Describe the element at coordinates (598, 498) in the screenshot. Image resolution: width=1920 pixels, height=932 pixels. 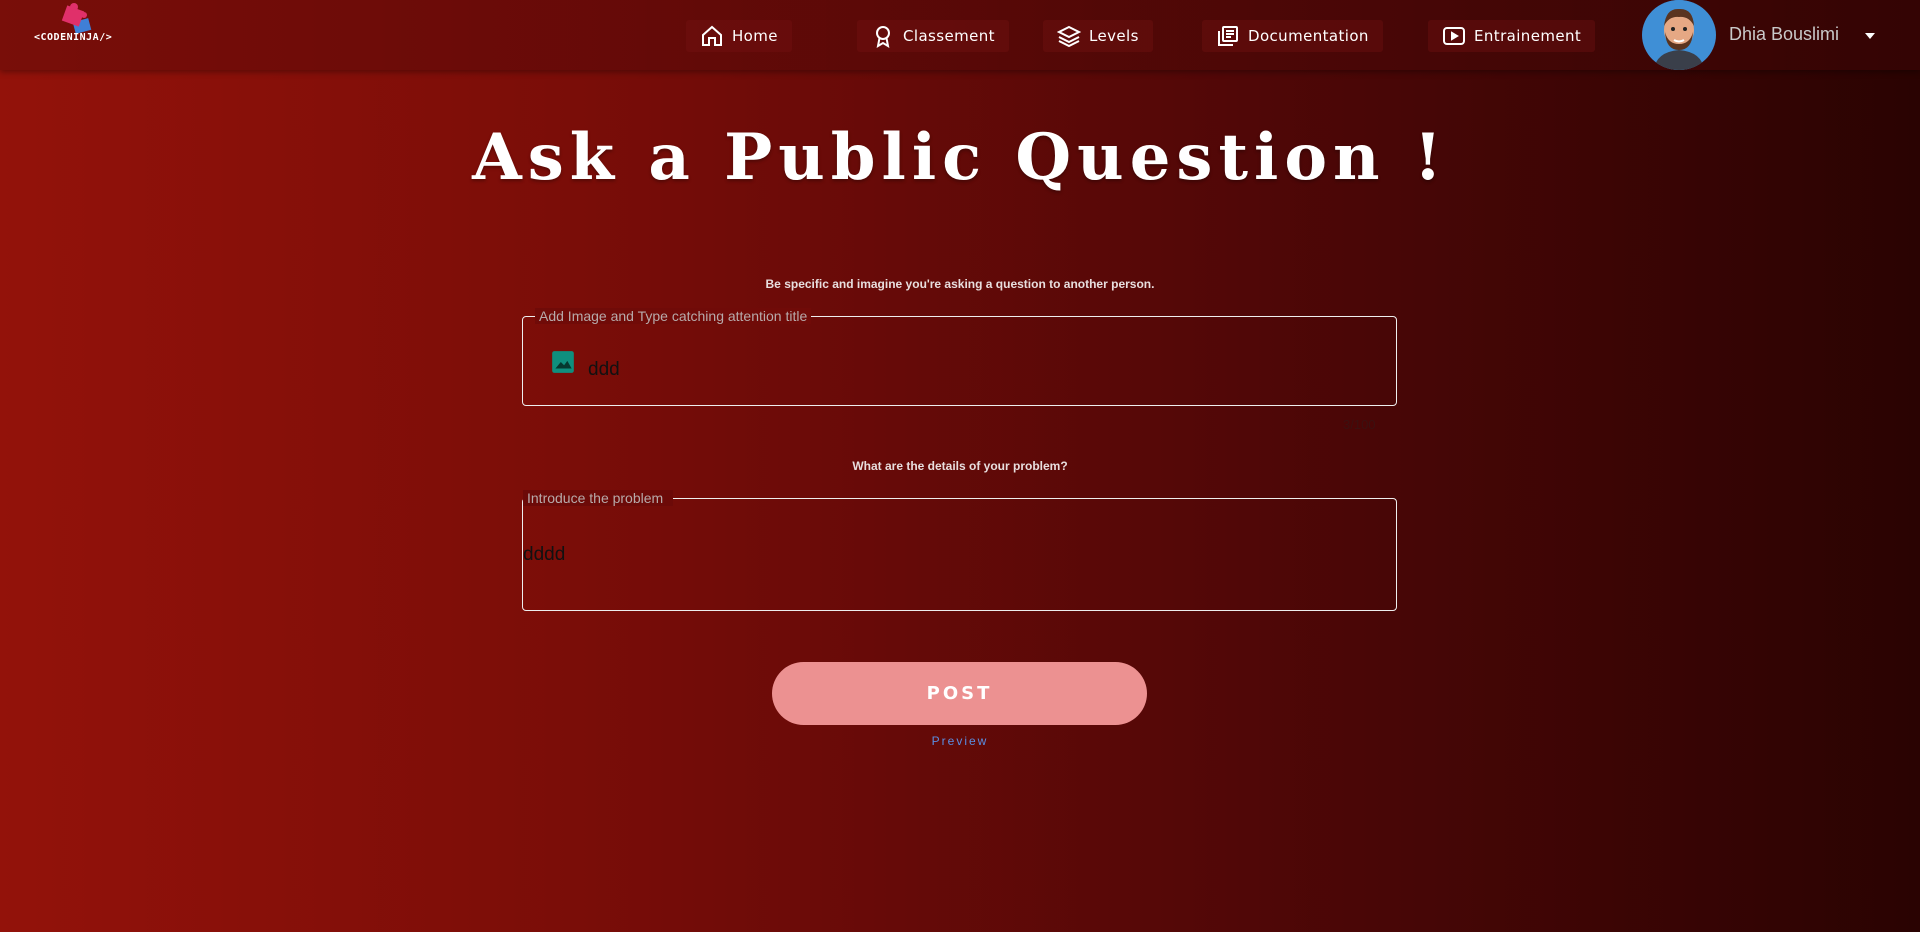
I see `problem-field-legend: Introduce the problem` at that location.